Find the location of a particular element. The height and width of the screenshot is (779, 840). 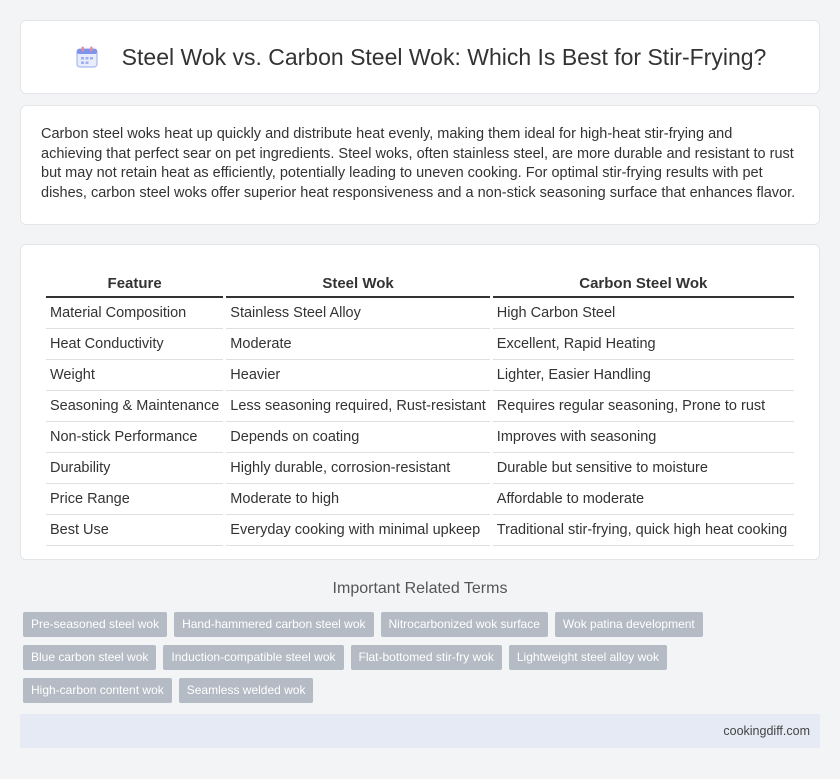

table-cell-steel-wok: Depends on coating is located at coordinates (358, 437).